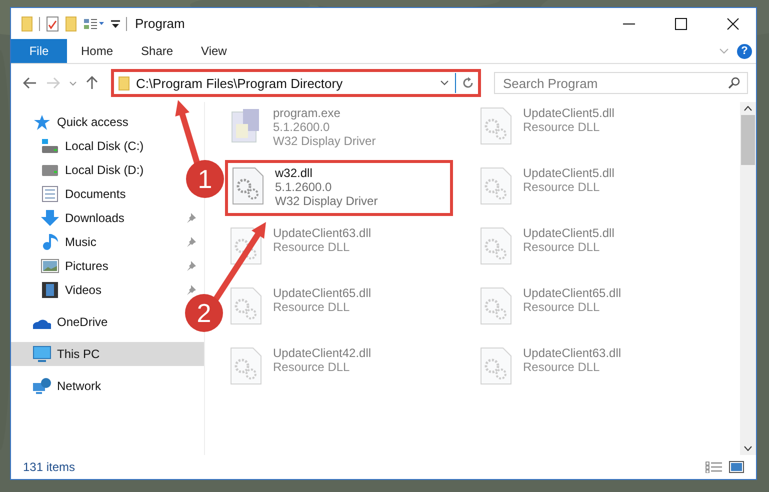 Image resolution: width=769 pixels, height=492 pixels. Describe the element at coordinates (72, 194) in the screenshot. I see `sidebar-item: Documents` at that location.